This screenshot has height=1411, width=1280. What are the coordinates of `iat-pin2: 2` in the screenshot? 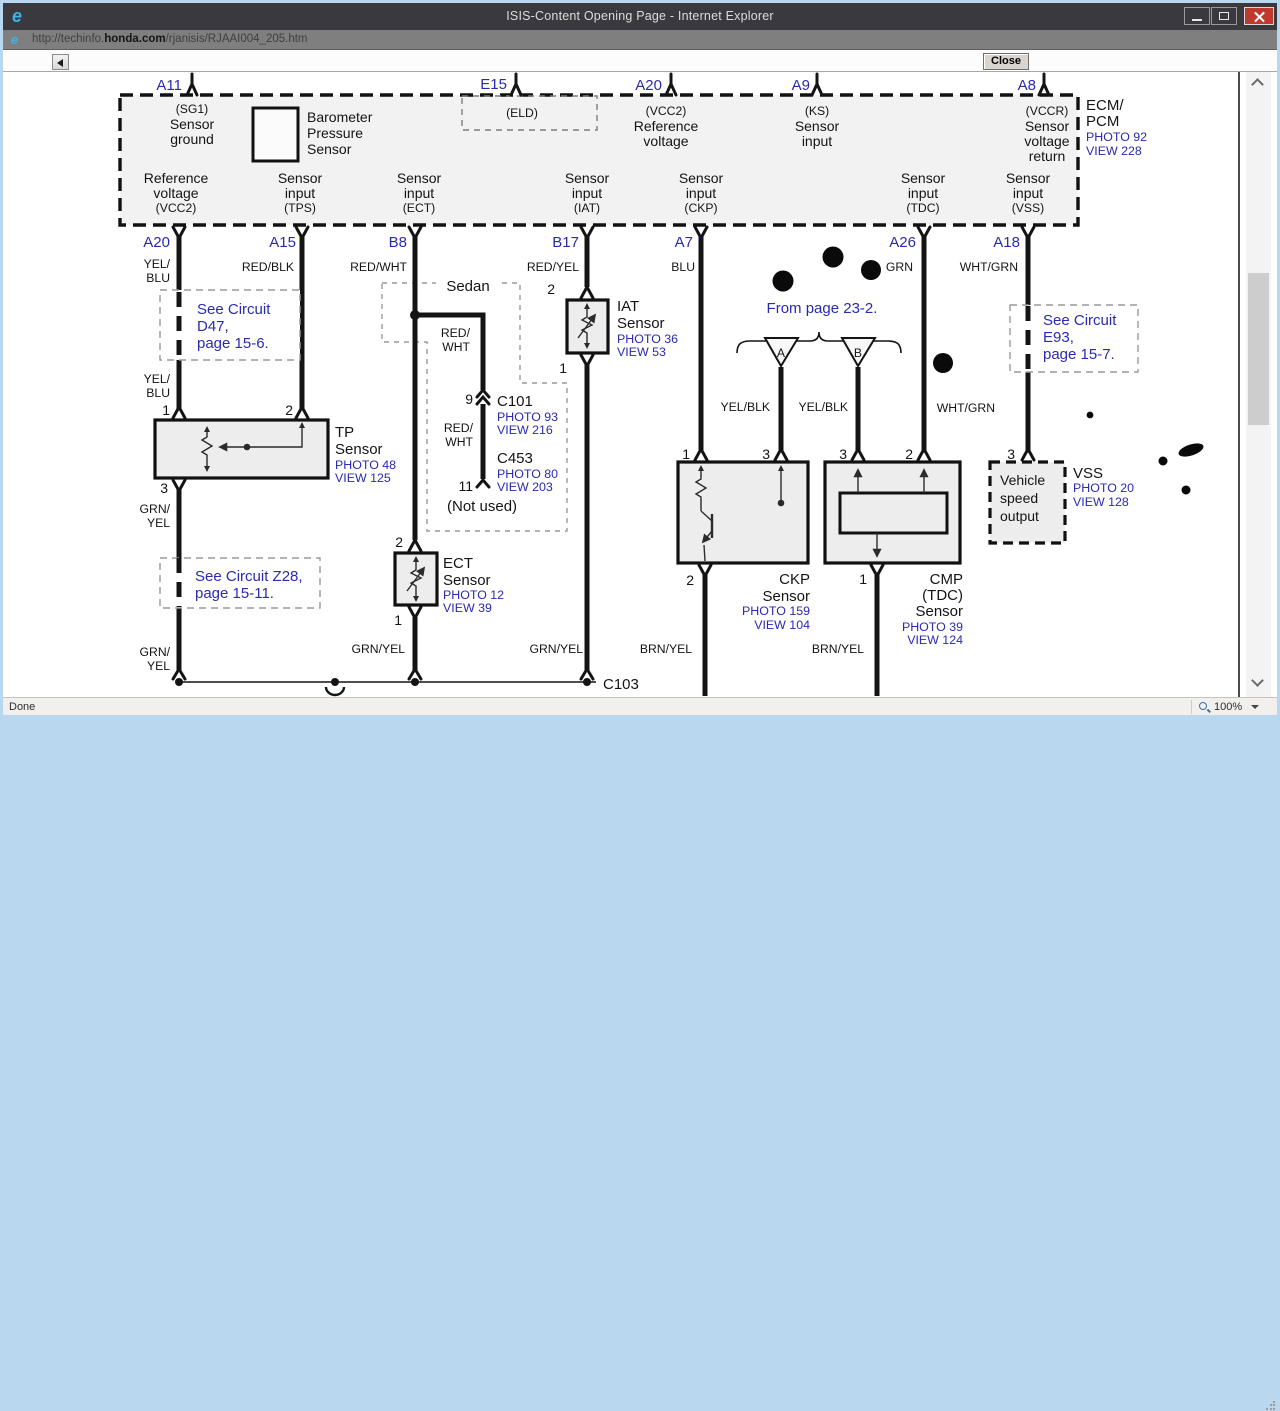 It's located at (551, 289).